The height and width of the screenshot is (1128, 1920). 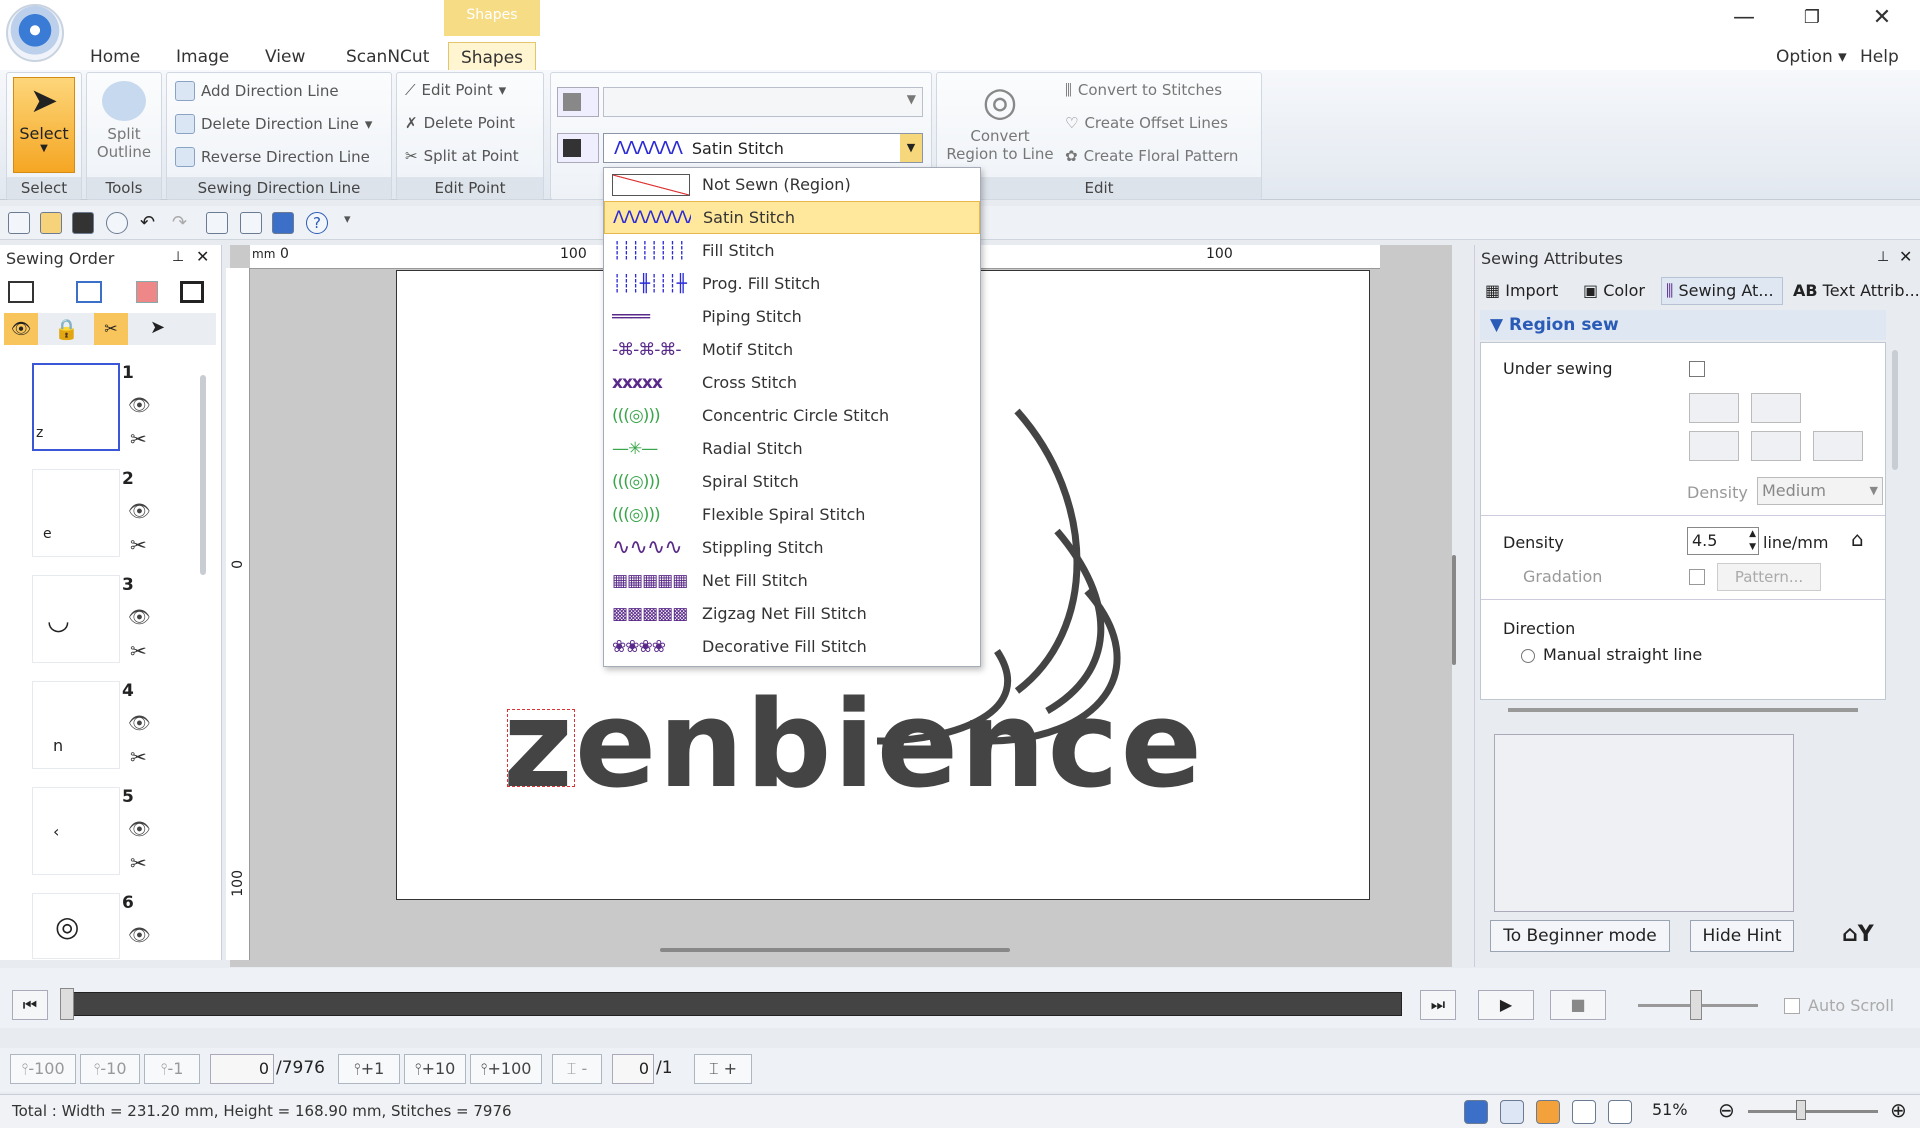 I want to click on progress-thumb, so click(x=67, y=1004).